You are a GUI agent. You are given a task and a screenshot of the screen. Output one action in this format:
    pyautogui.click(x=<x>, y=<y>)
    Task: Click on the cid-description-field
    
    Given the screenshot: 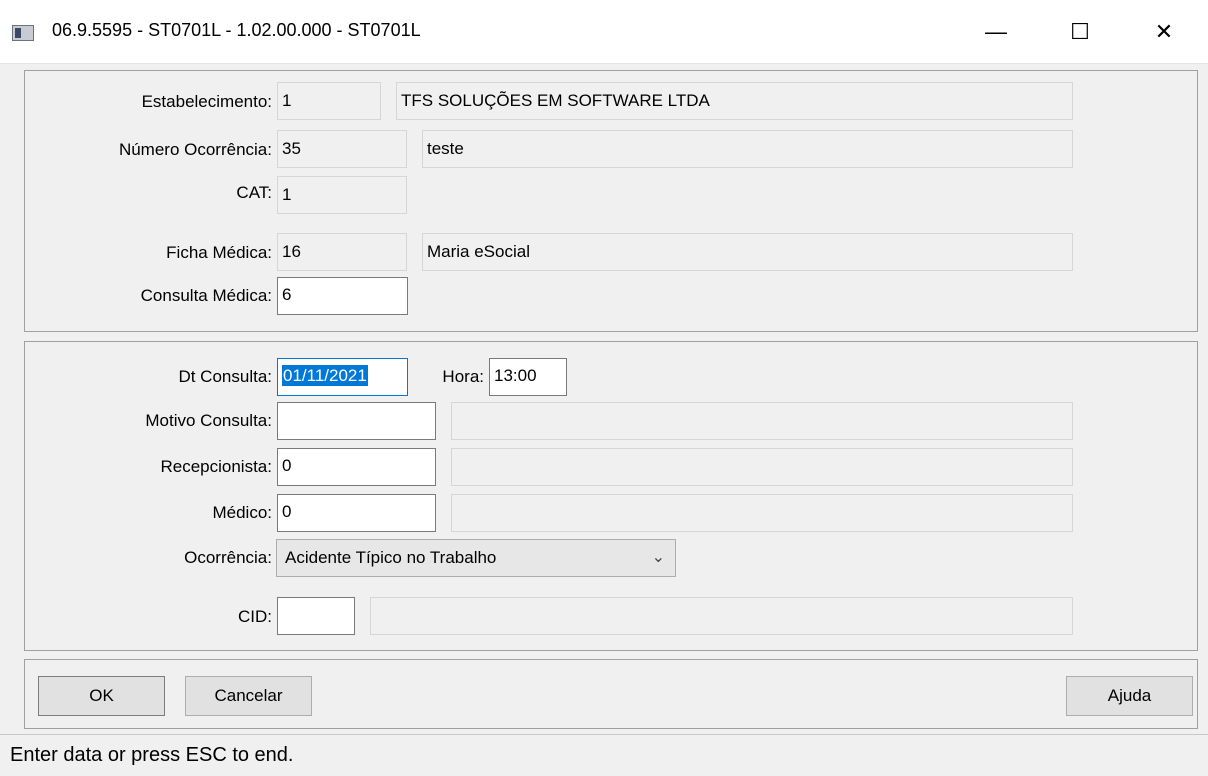 What is the action you would take?
    pyautogui.click(x=721, y=616)
    